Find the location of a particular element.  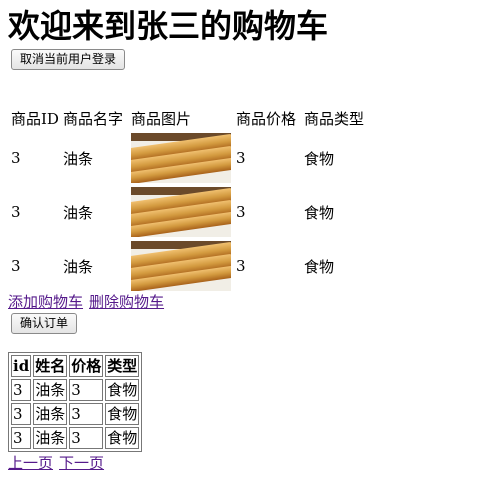

column-header-type: 类型 is located at coordinates (122, 366).